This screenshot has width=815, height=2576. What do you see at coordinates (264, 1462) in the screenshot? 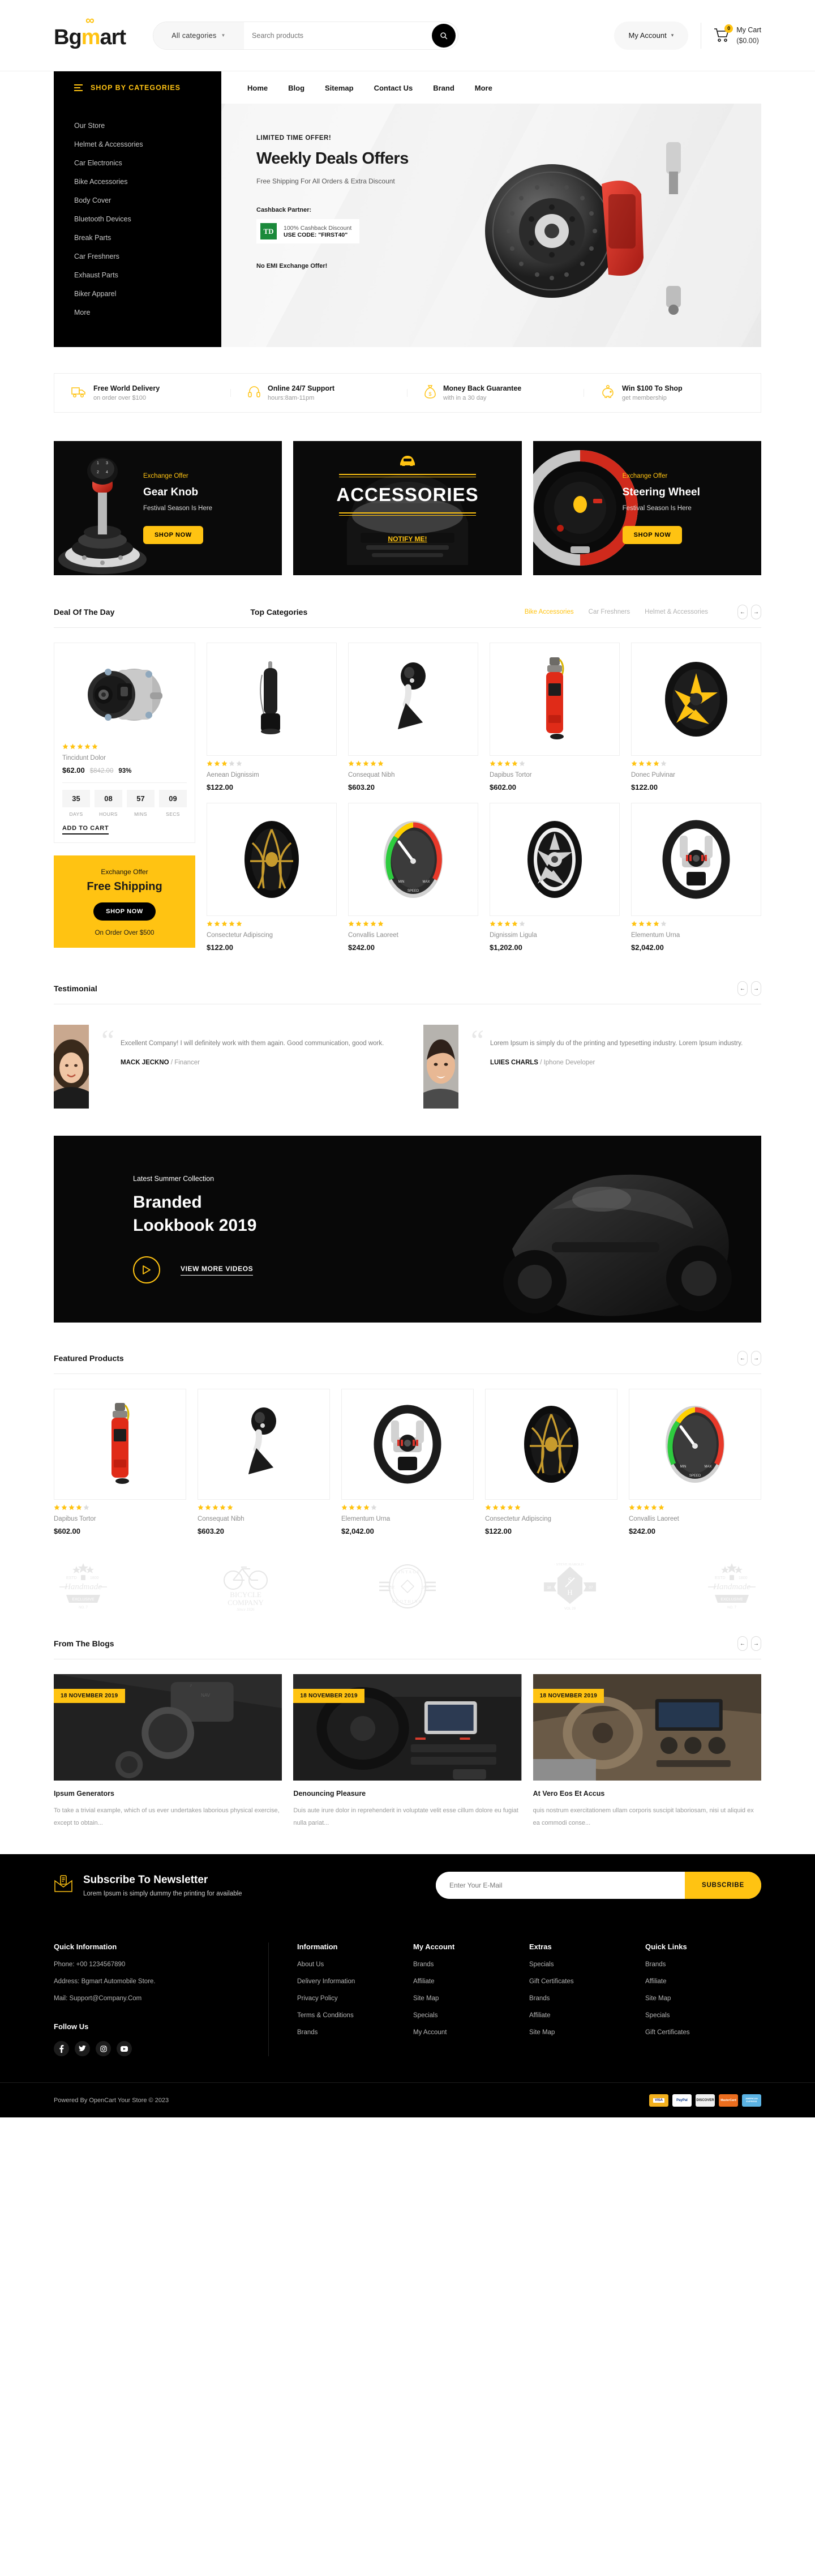
I see `featured-product-card: Consequat Nibh $603.20` at bounding box center [264, 1462].